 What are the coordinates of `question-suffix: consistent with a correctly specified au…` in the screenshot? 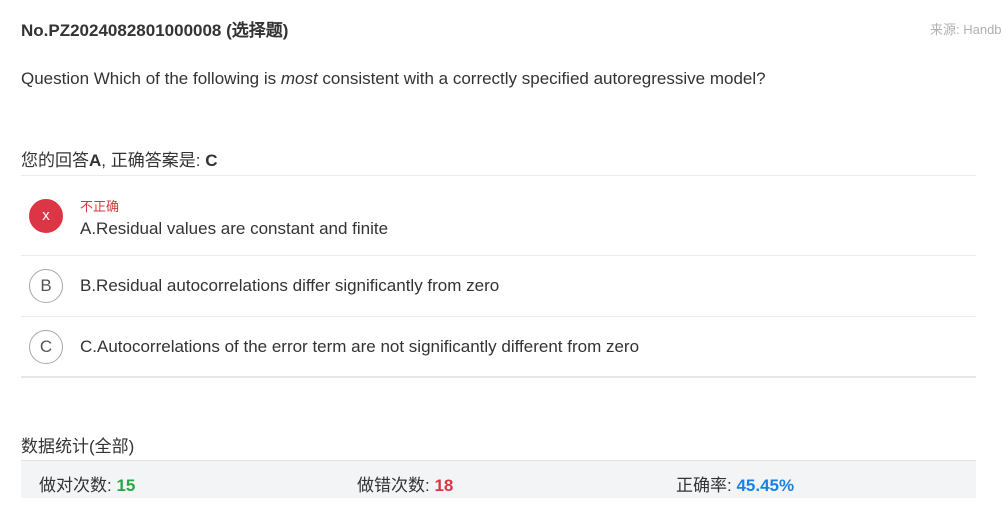 It's located at (541, 78).